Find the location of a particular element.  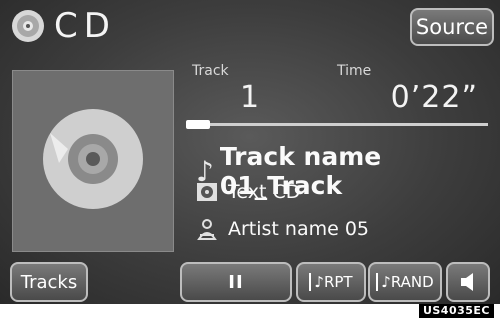

tracks-button: Tracks is located at coordinates (49, 282).